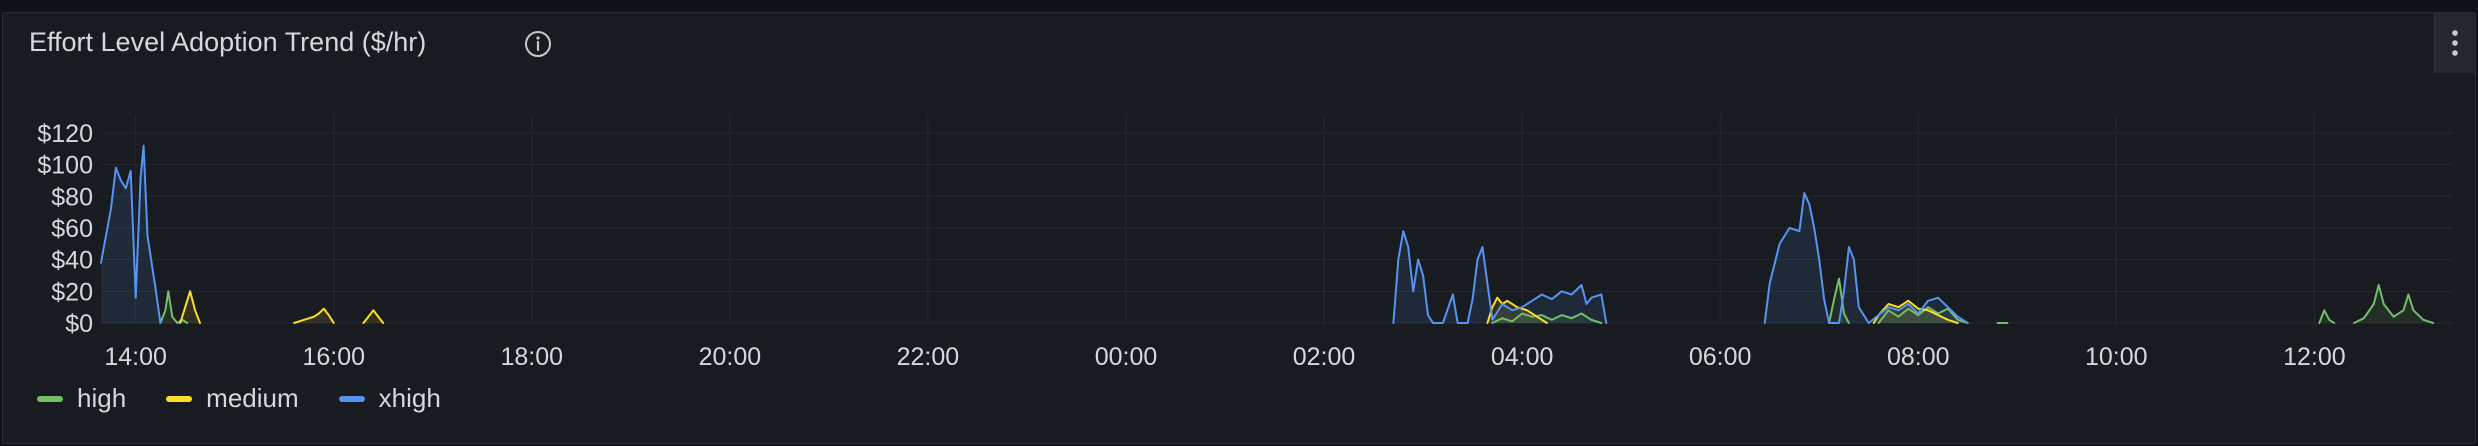 This screenshot has width=2478, height=446. What do you see at coordinates (252, 398) in the screenshot?
I see `legend-label: medium` at bounding box center [252, 398].